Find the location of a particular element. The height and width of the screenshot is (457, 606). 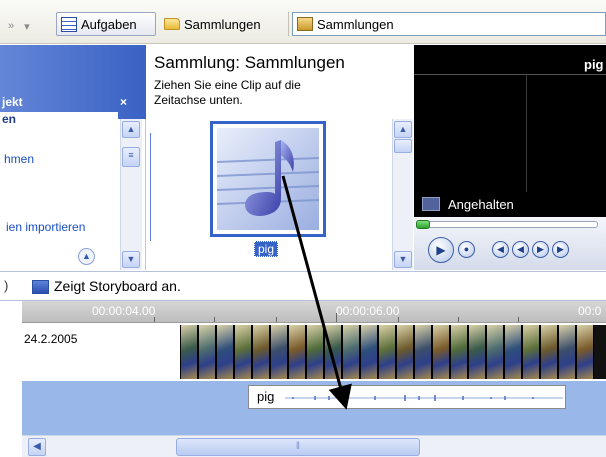

skip-forward-icon: ▶ is located at coordinates (560, 249).